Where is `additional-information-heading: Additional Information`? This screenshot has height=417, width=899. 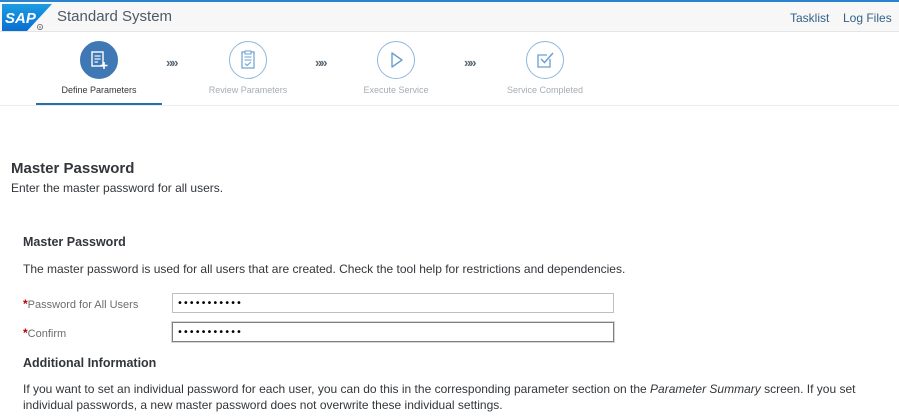 additional-information-heading: Additional Information is located at coordinates (90, 363).